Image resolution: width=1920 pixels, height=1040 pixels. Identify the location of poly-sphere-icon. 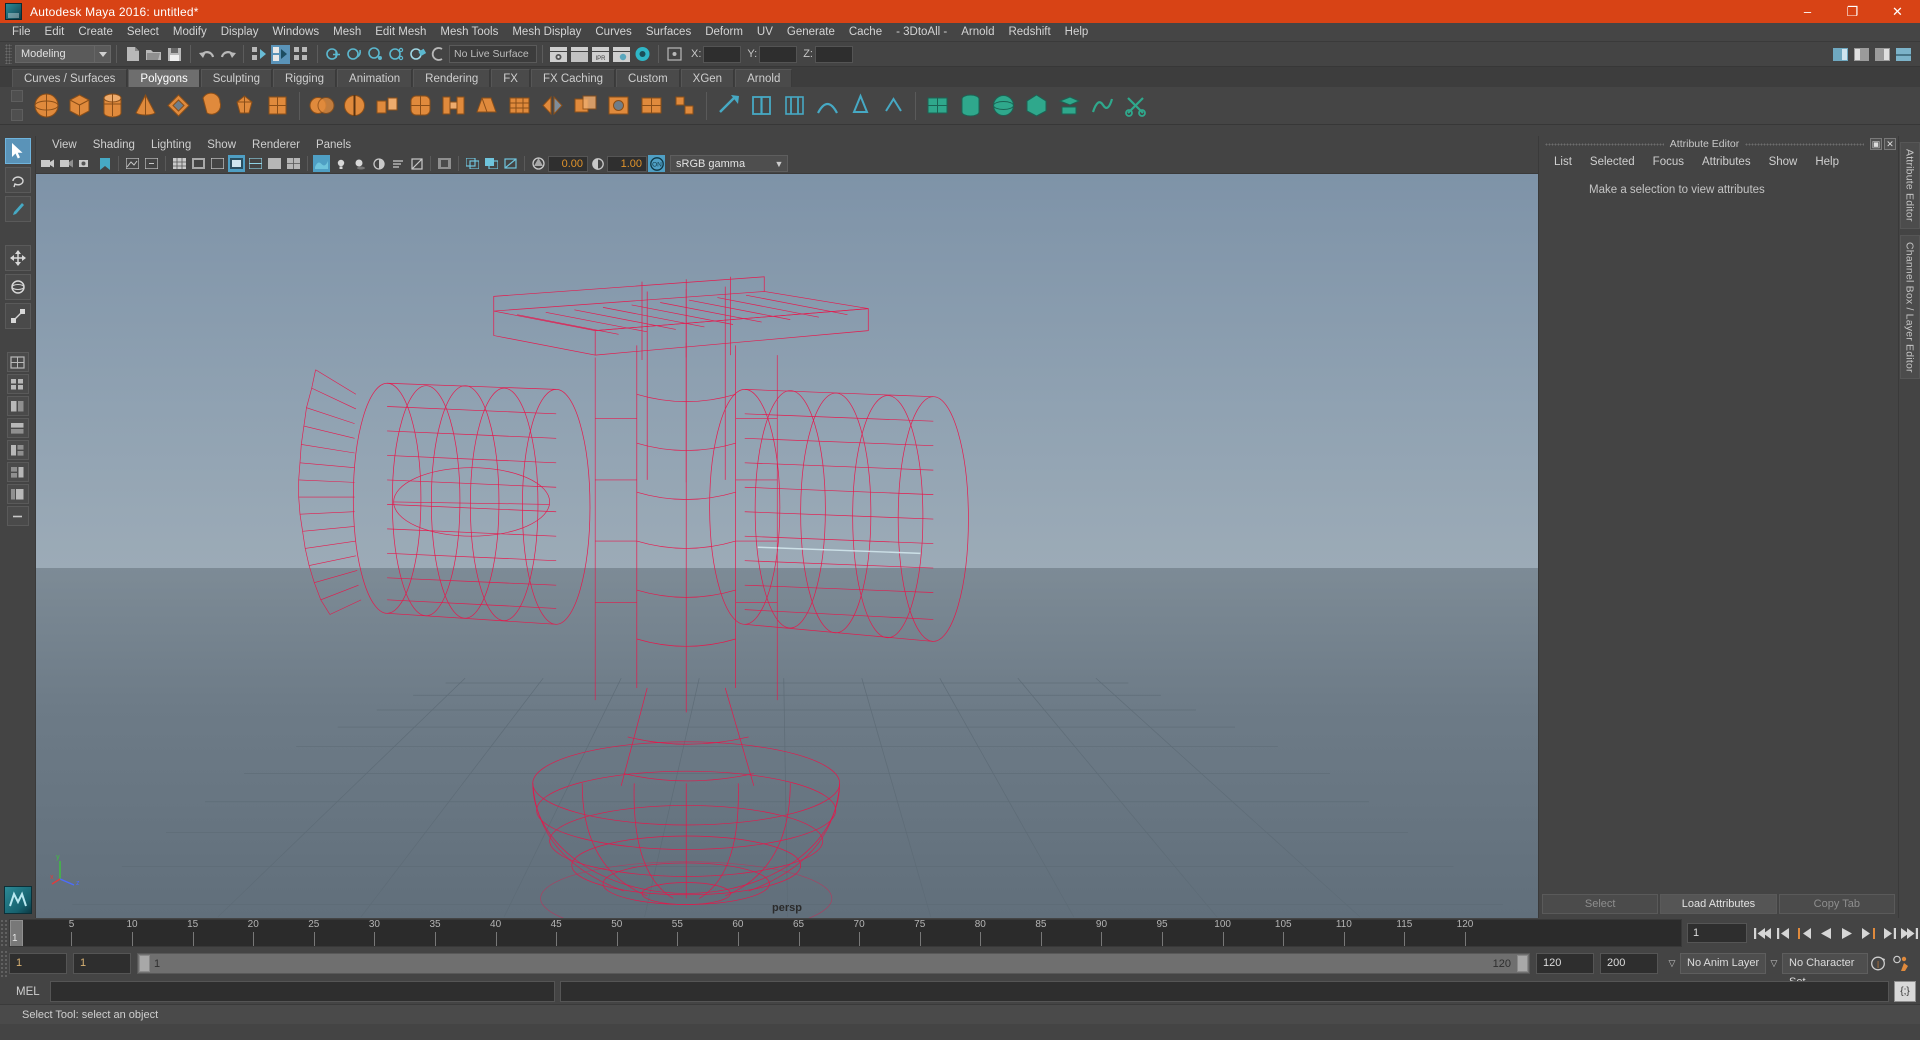
(46, 105).